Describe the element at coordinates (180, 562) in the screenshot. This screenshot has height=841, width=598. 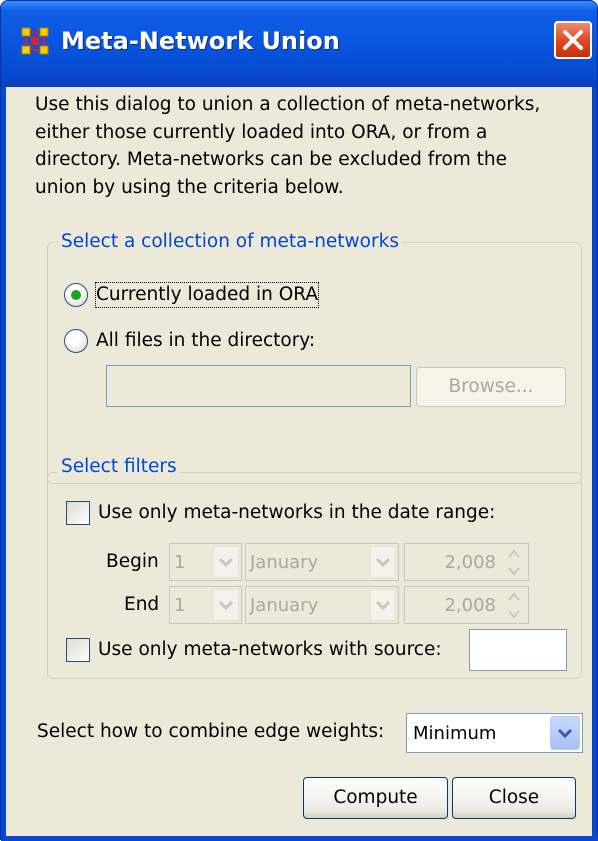
I see `begin-day-value: 1` at that location.